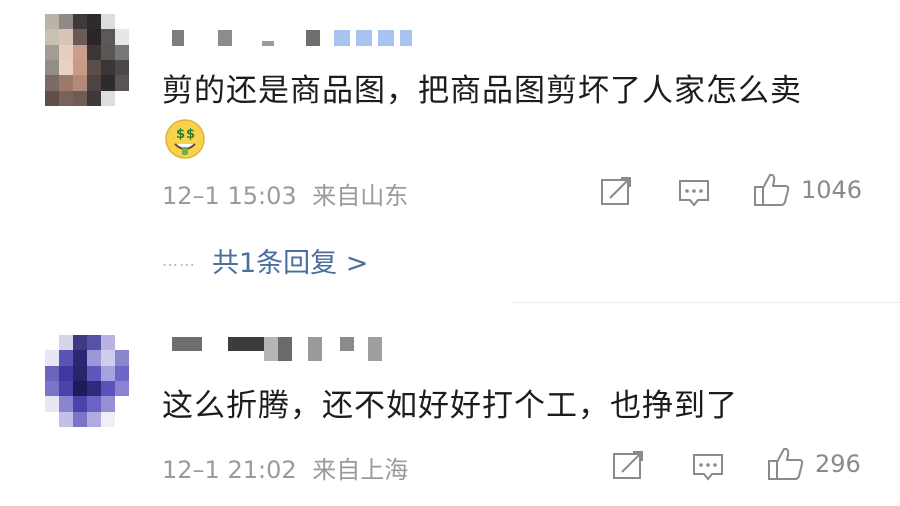  I want to click on comment-meta: 12–1 21:02 来自上海, so click(285, 467).